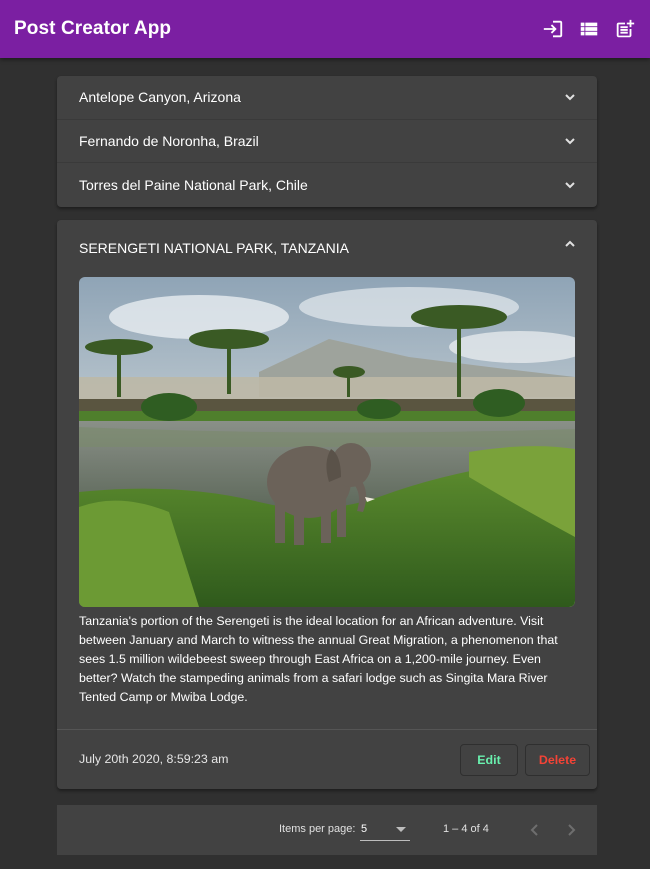 Image resolution: width=650 pixels, height=869 pixels. I want to click on post-title: SERENGETI NATIONAL PARK, TANZANIA, so click(214, 248).